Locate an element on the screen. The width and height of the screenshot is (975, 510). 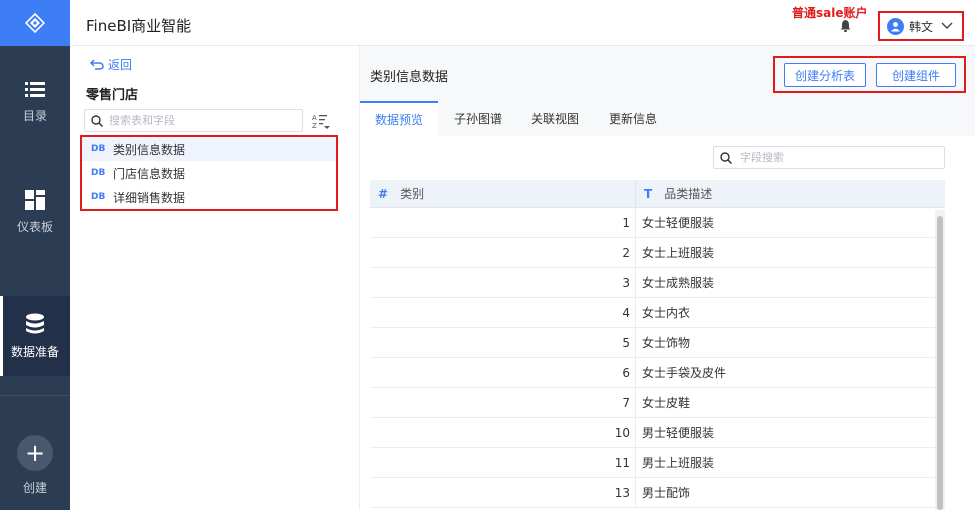
field-search is located at coordinates (829, 157).